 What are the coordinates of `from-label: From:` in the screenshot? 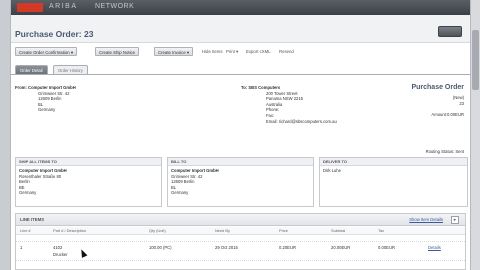 It's located at (21, 87).